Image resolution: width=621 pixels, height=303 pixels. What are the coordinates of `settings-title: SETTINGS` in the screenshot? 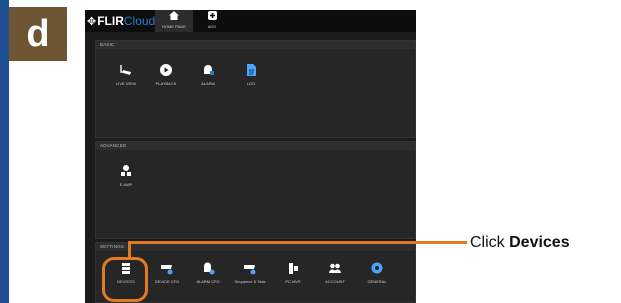 It's located at (255, 247).